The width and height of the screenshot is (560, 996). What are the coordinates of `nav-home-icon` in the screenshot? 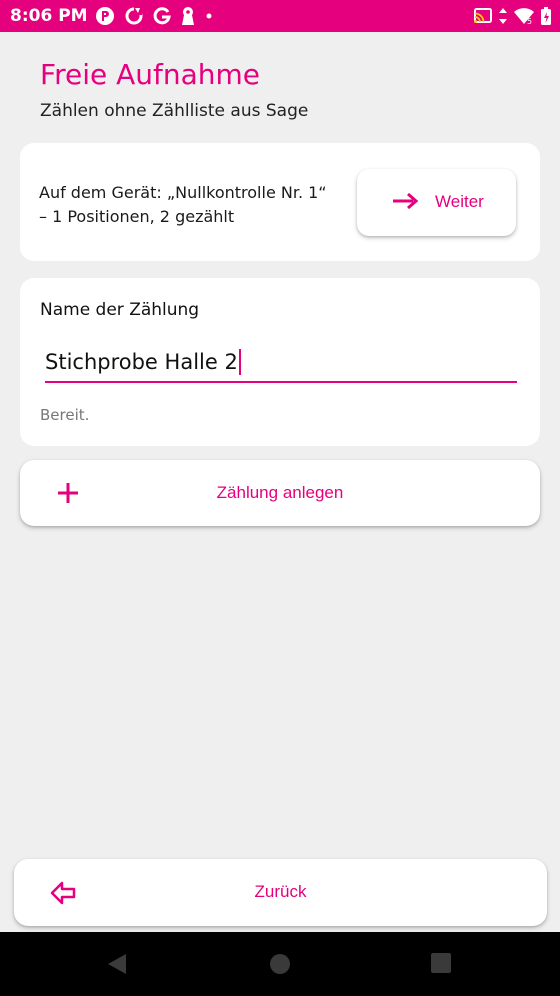 It's located at (280, 966).